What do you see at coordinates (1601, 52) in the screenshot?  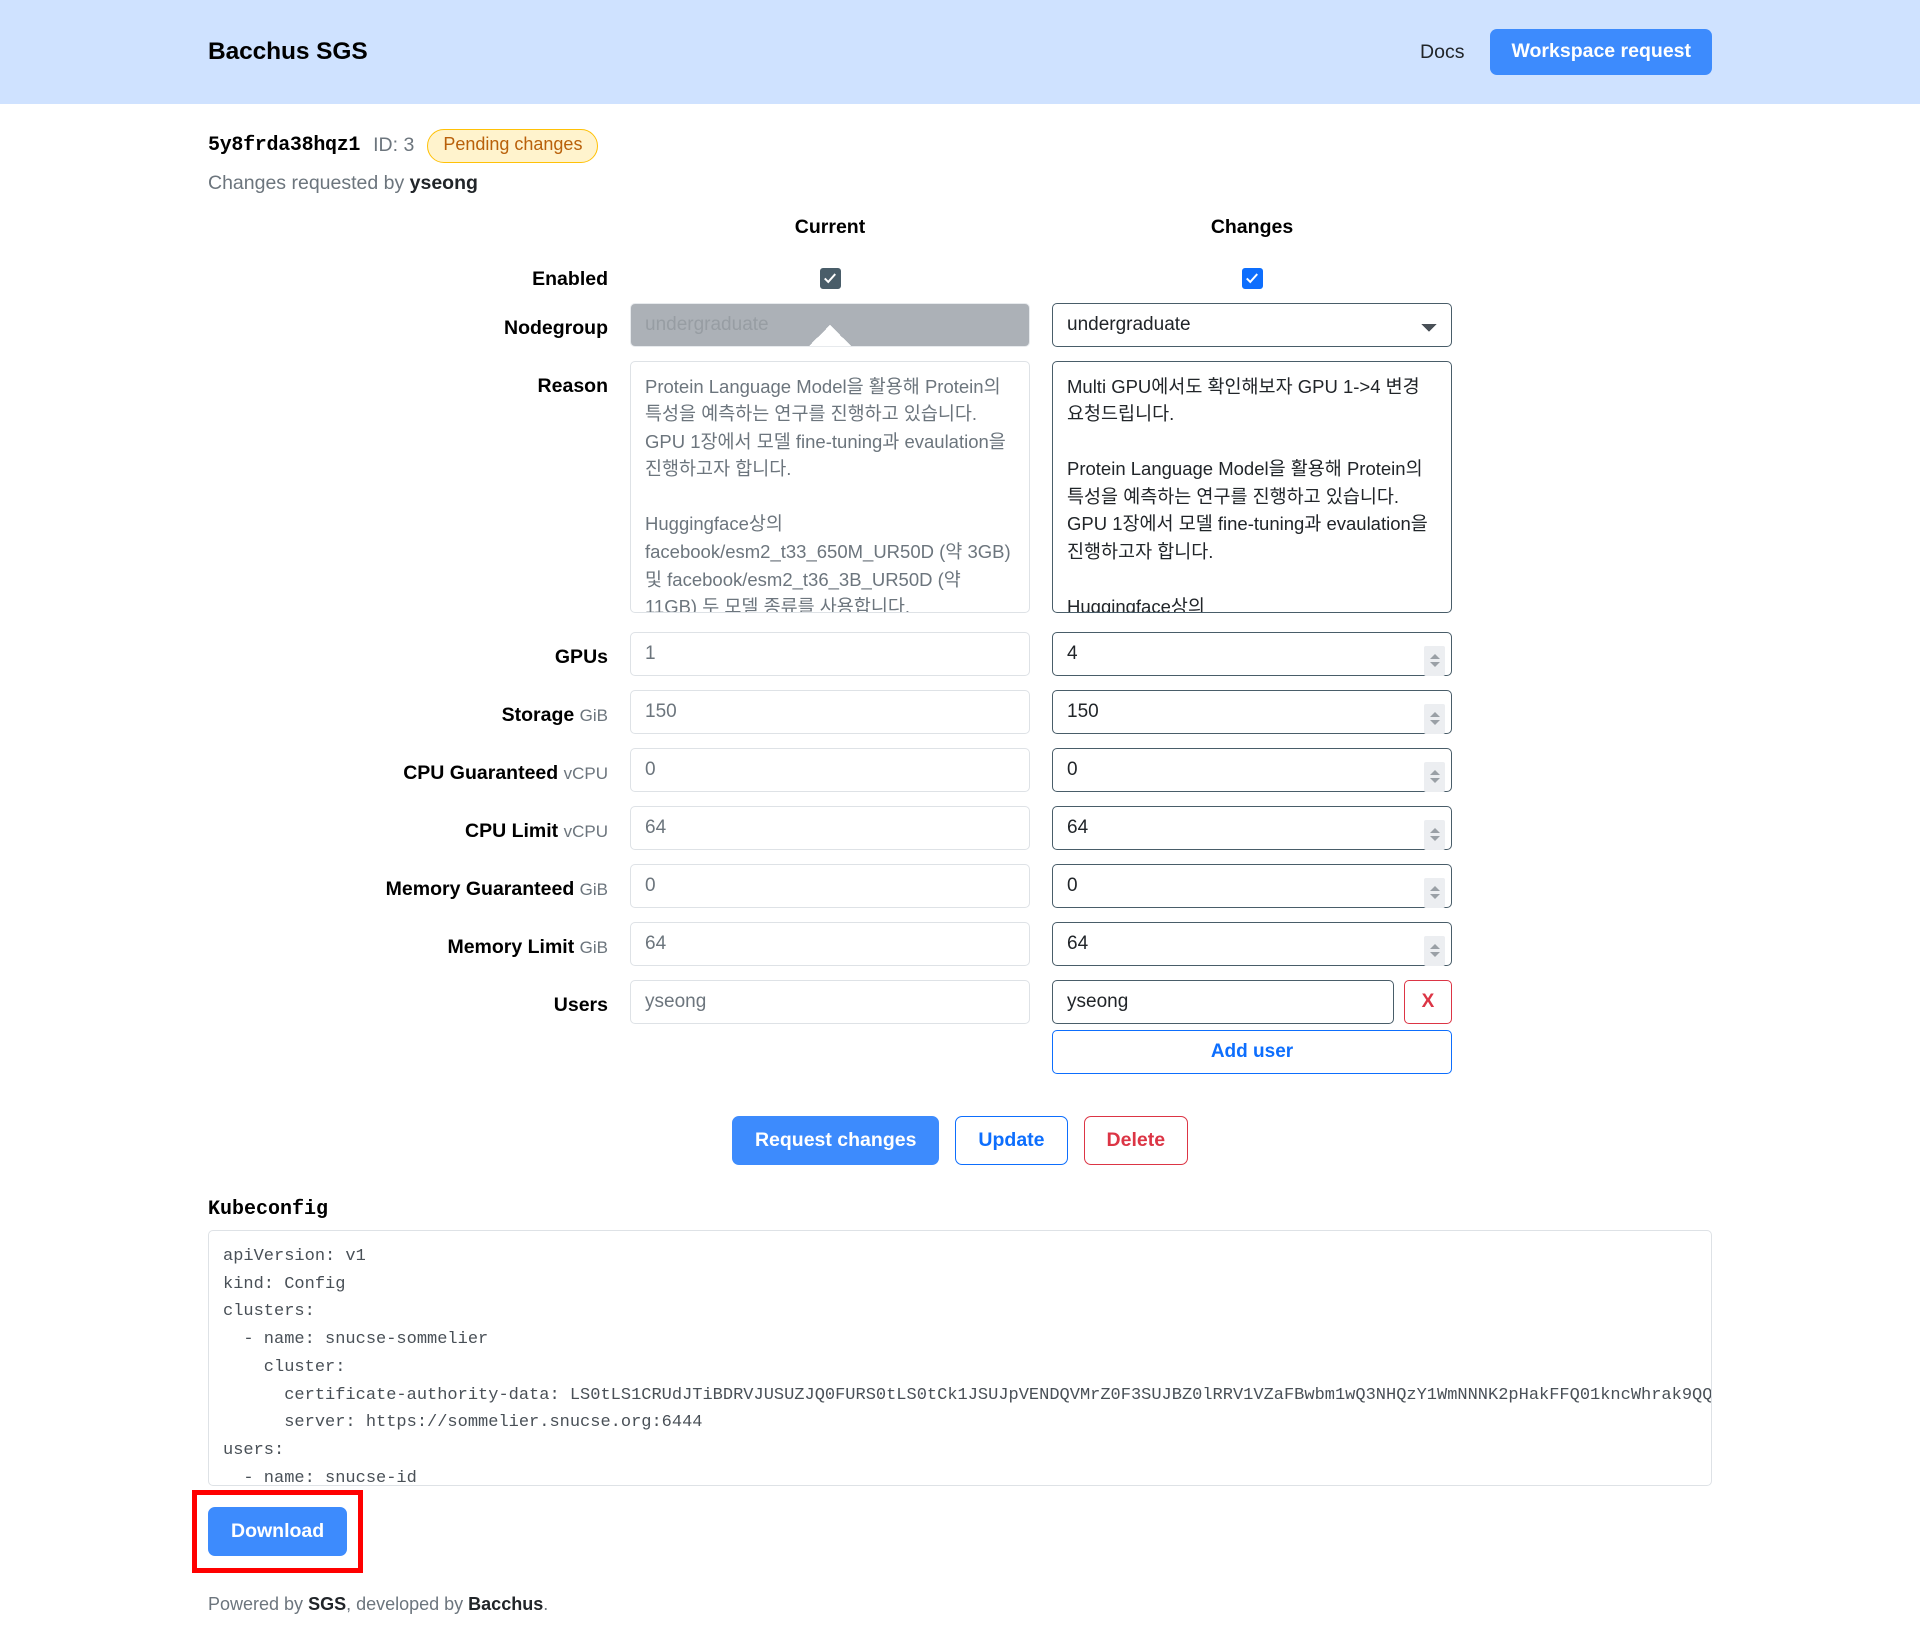 I see `workspace-request-button: Workspace request` at bounding box center [1601, 52].